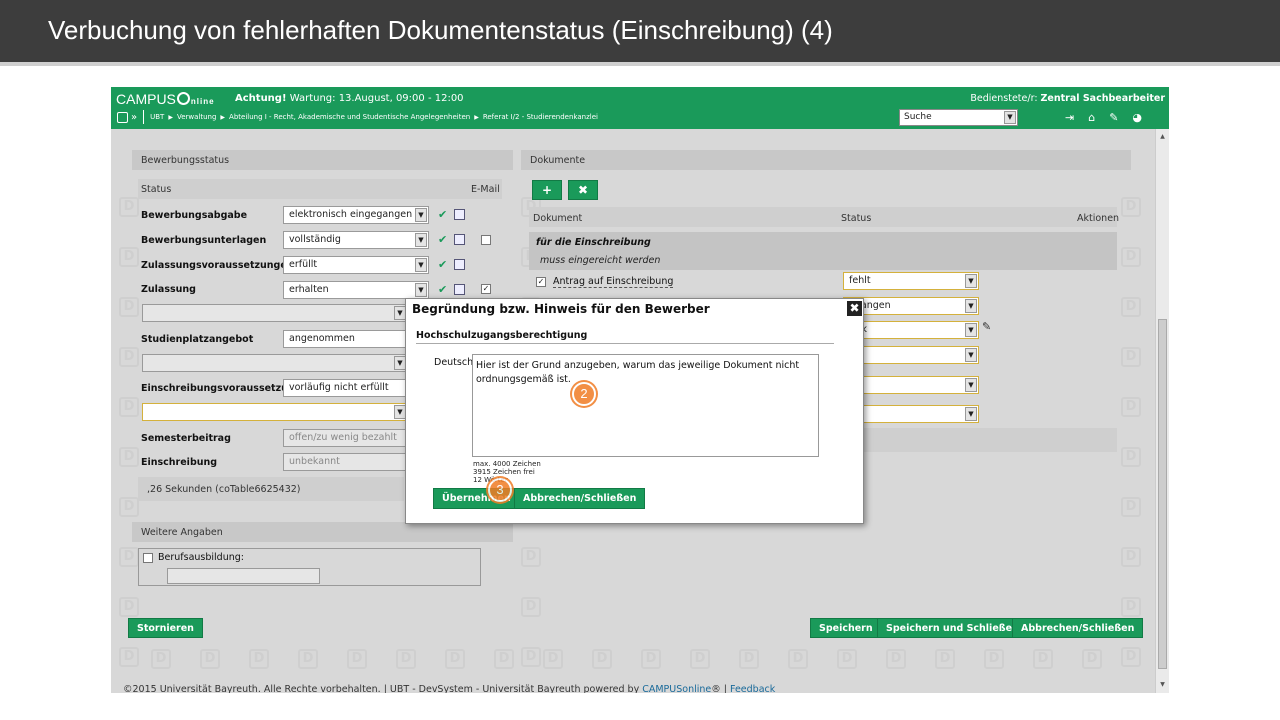 The image size is (1280, 720). What do you see at coordinates (217, 265) in the screenshot?
I see `label-zulassungsvoraussetzungen: Zulassungsvoraussetzungen` at bounding box center [217, 265].